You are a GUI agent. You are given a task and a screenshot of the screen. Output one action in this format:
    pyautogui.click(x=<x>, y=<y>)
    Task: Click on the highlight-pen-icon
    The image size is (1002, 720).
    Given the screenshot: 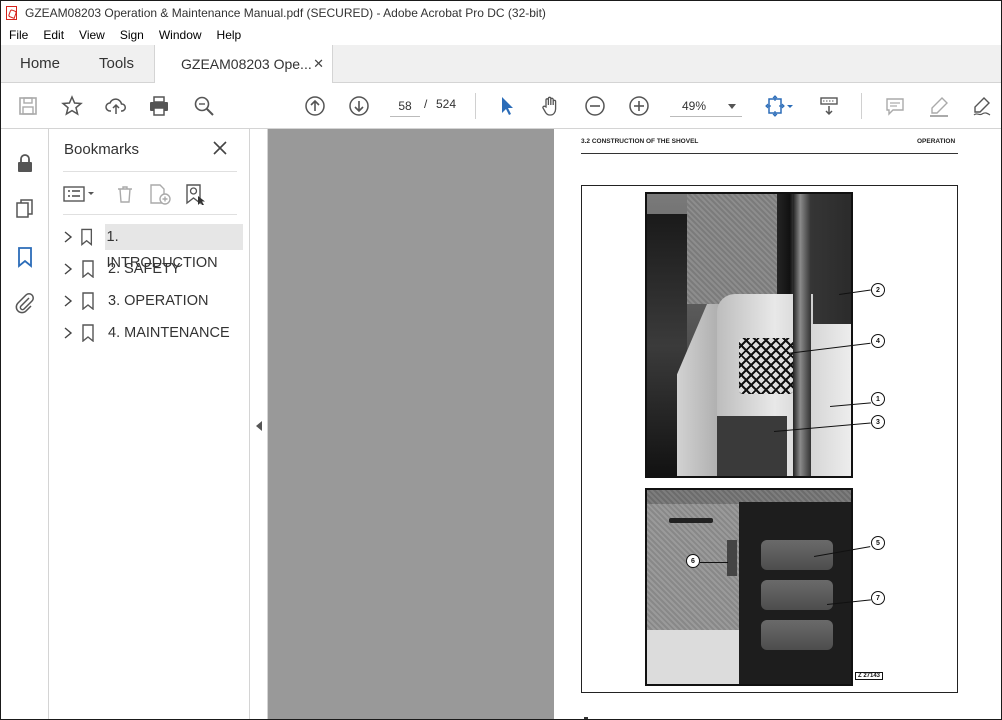 What is the action you would take?
    pyautogui.click(x=939, y=106)
    